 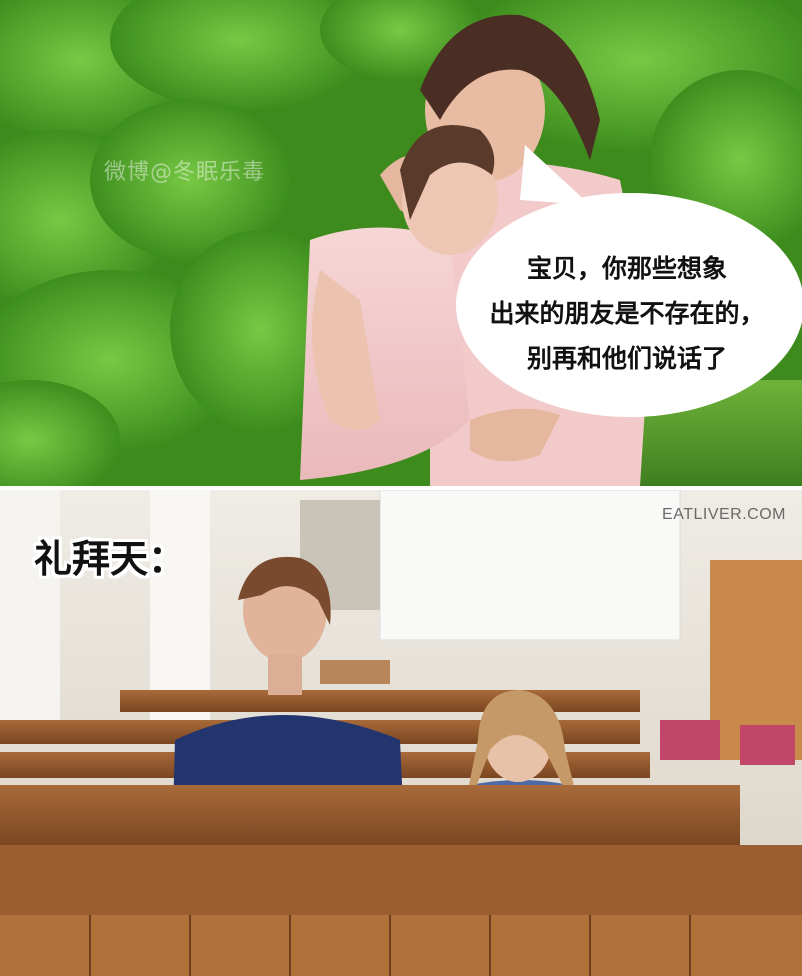 What do you see at coordinates (724, 514) in the screenshot?
I see `eatliver-watermark: EATLIVER.COM` at bounding box center [724, 514].